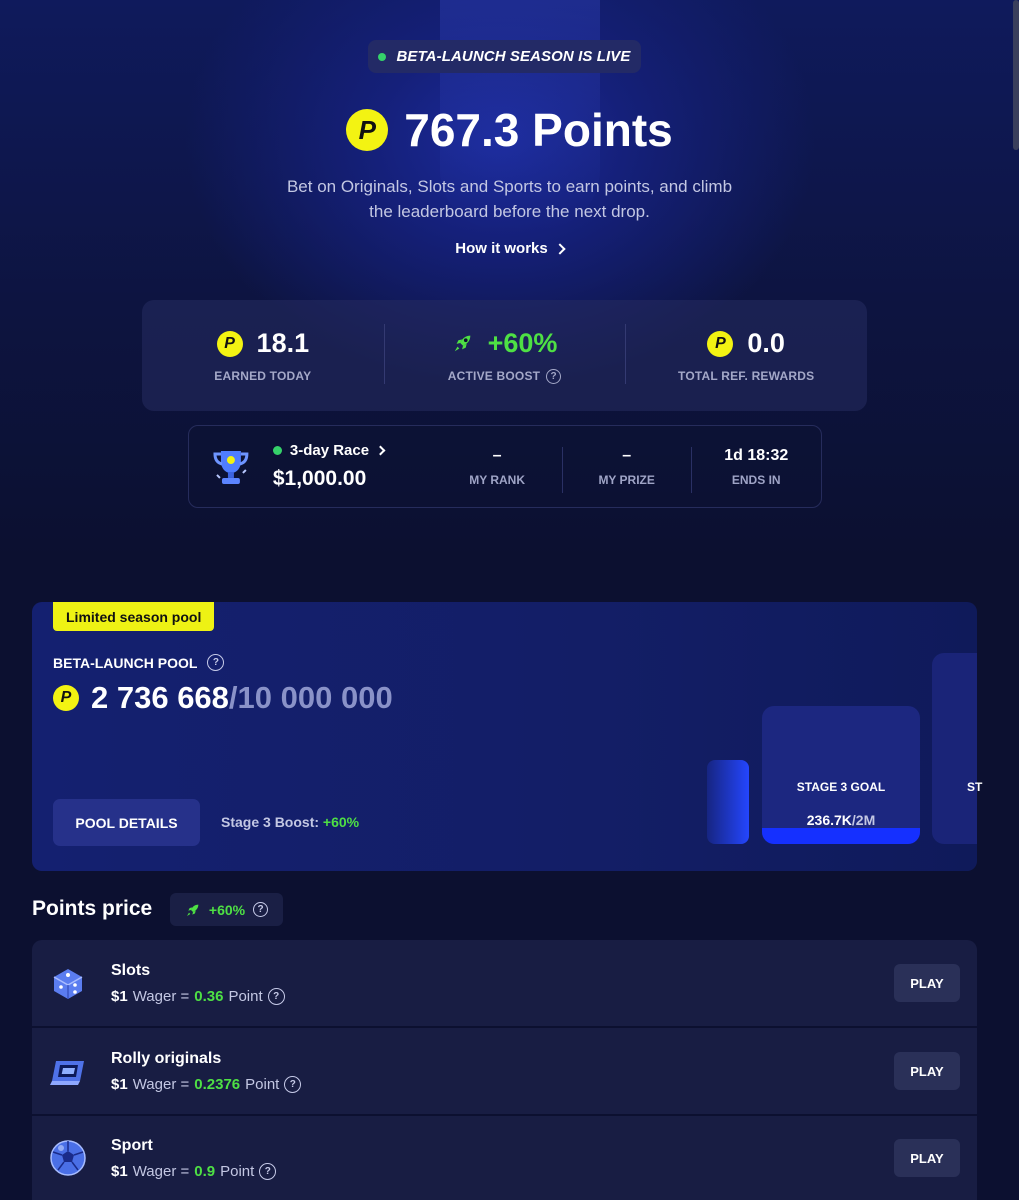 This screenshot has width=1019, height=1200. Describe the element at coordinates (766, 343) in the screenshot. I see `total-ref-value: 0.0` at that location.